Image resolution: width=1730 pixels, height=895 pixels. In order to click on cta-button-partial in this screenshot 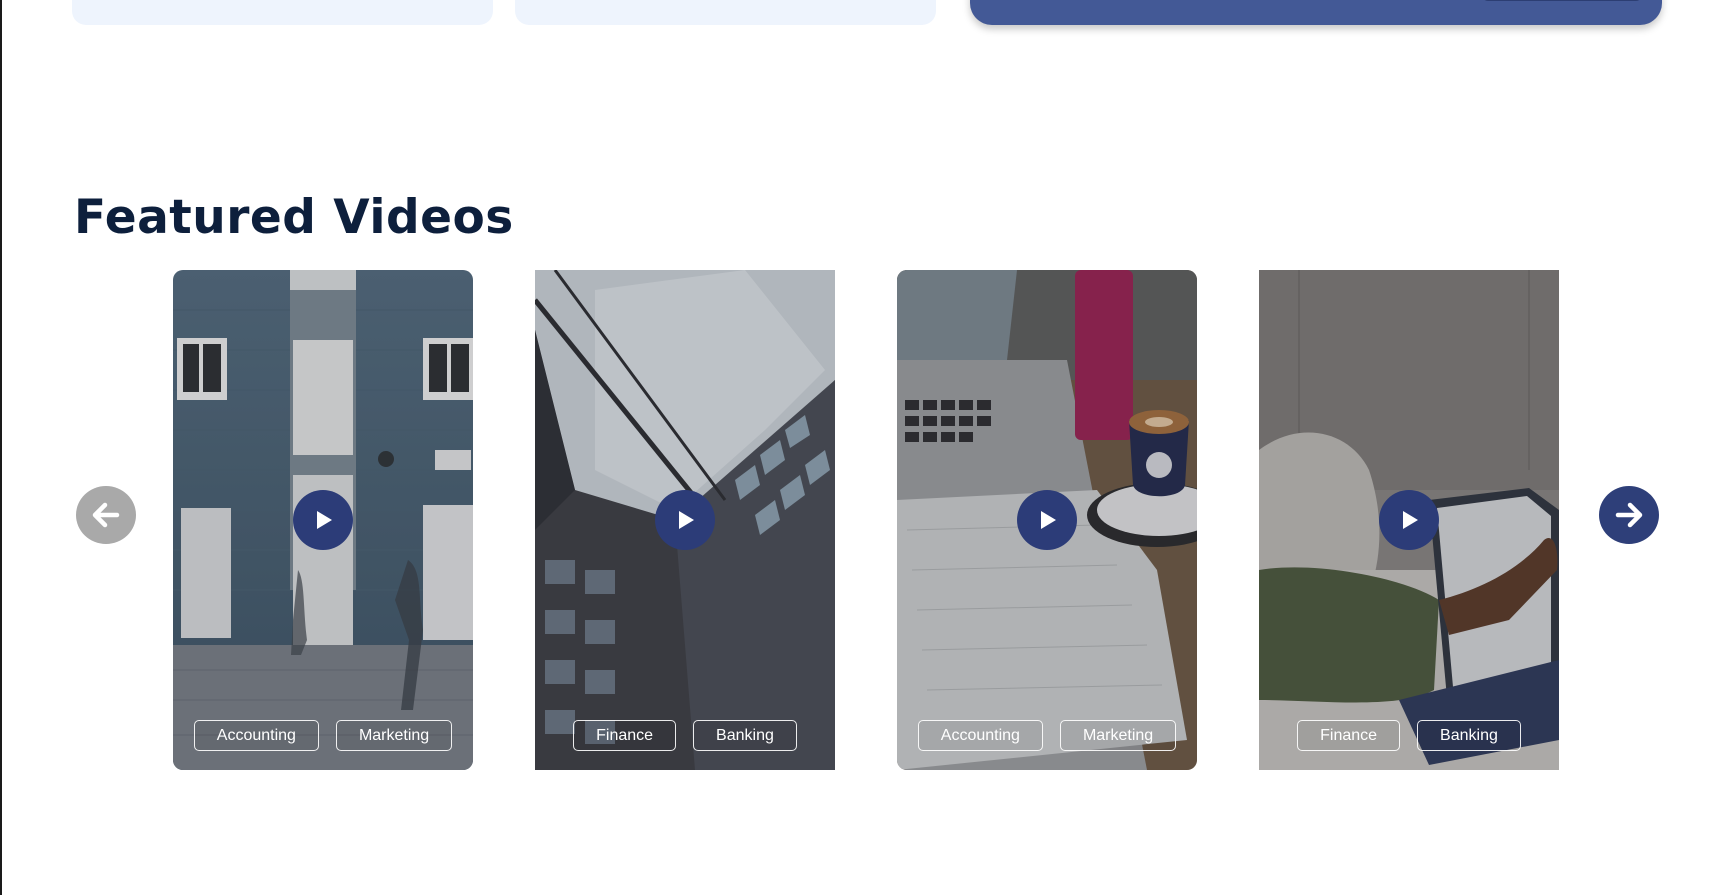, I will do `click(1562, 0)`.